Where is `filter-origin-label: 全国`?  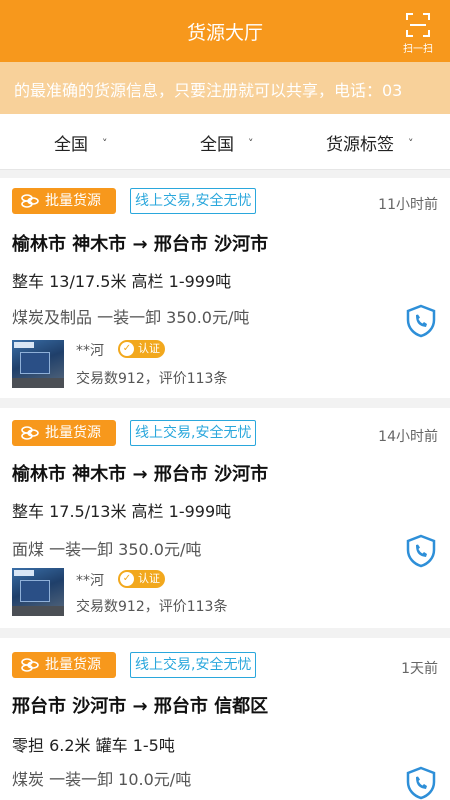 filter-origin-label: 全国 is located at coordinates (71, 145).